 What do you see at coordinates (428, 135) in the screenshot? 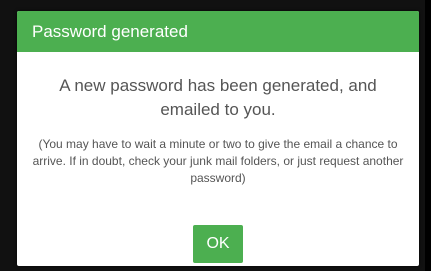
I see `backdrop-edge` at bounding box center [428, 135].